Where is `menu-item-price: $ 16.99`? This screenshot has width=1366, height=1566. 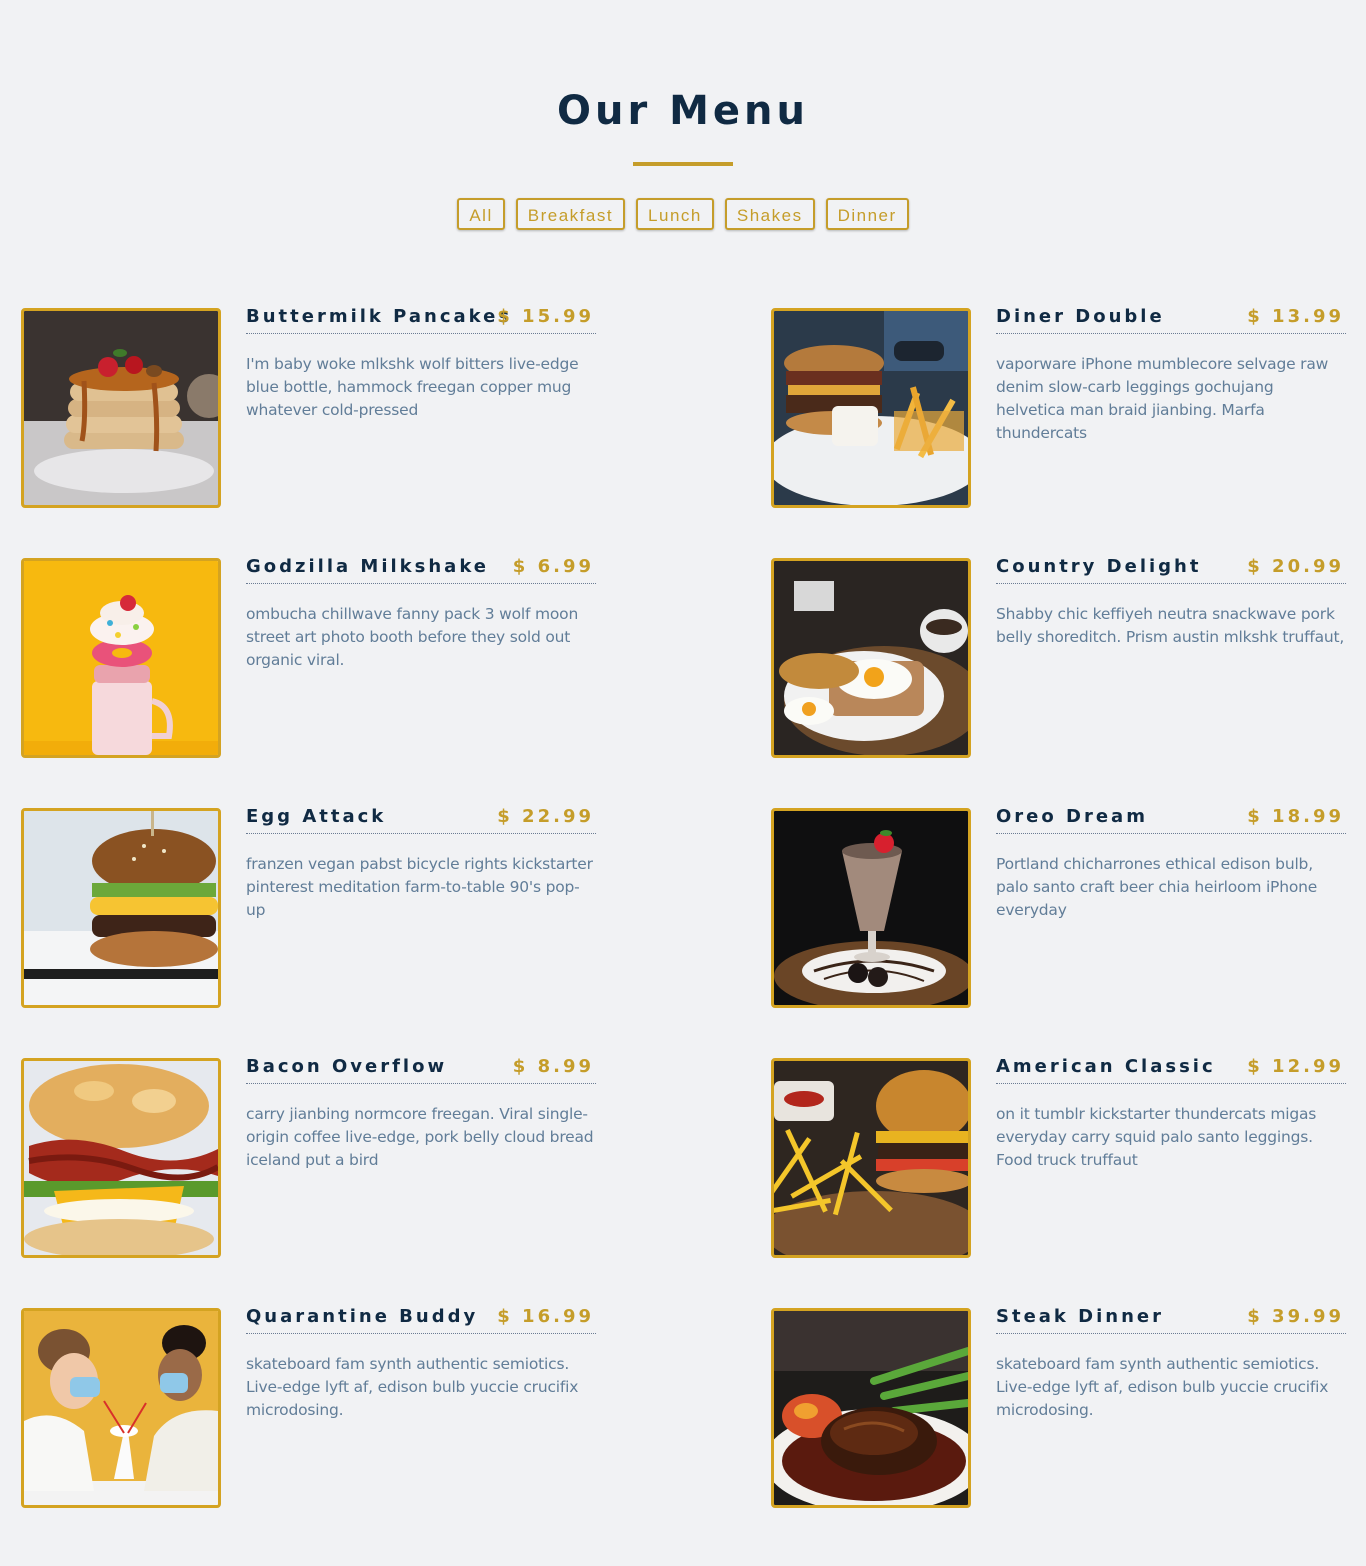 menu-item-price: $ 16.99 is located at coordinates (545, 1316).